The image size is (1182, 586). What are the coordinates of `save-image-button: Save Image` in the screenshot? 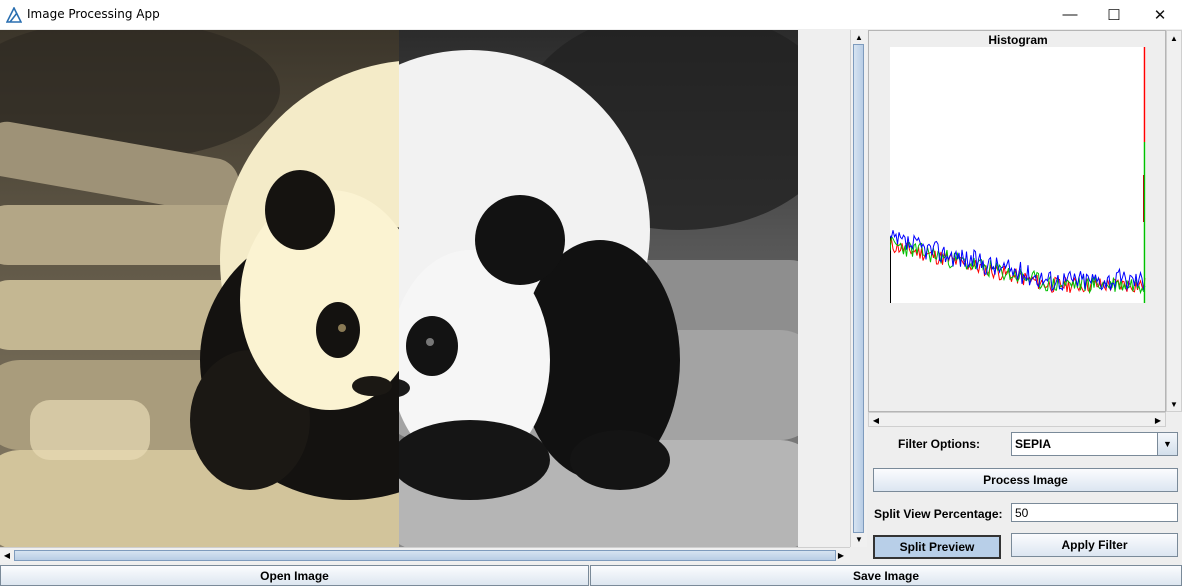 It's located at (886, 575).